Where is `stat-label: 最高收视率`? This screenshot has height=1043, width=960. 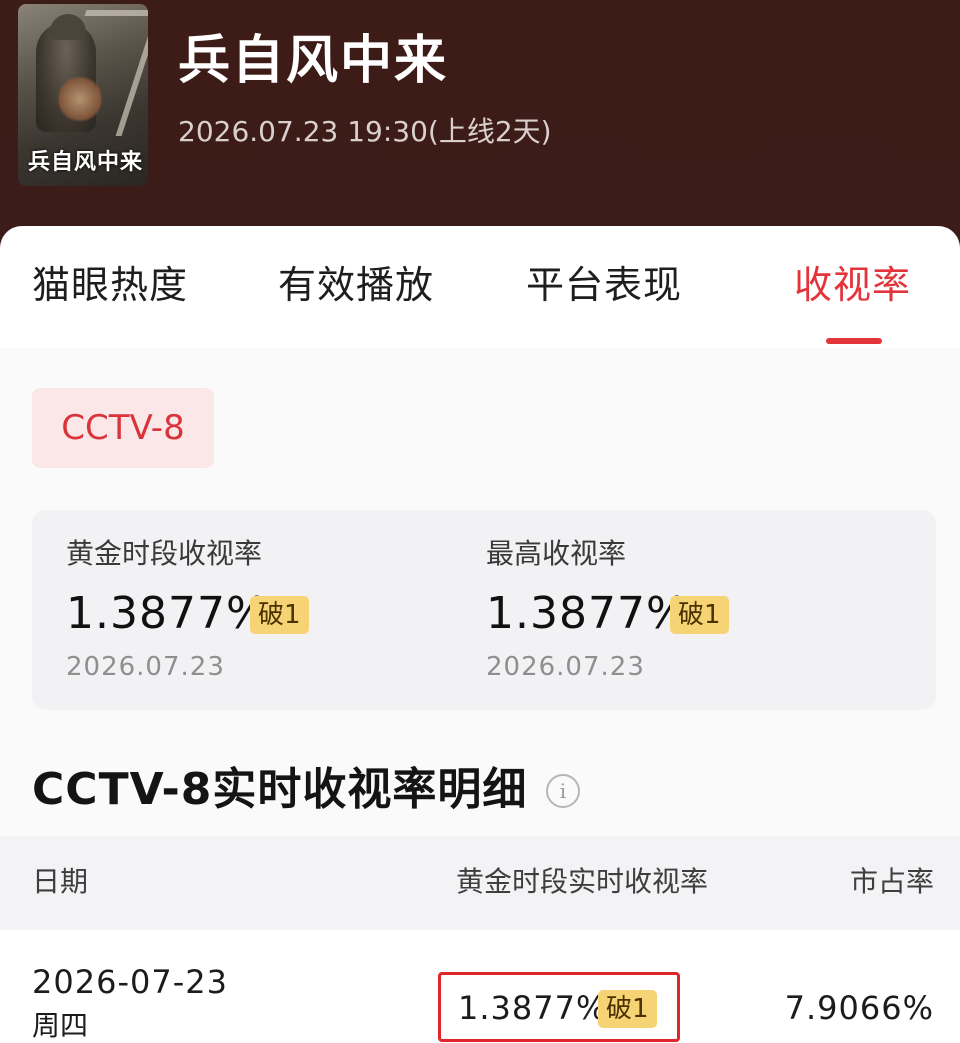
stat-label: 最高收视率 is located at coordinates (556, 553).